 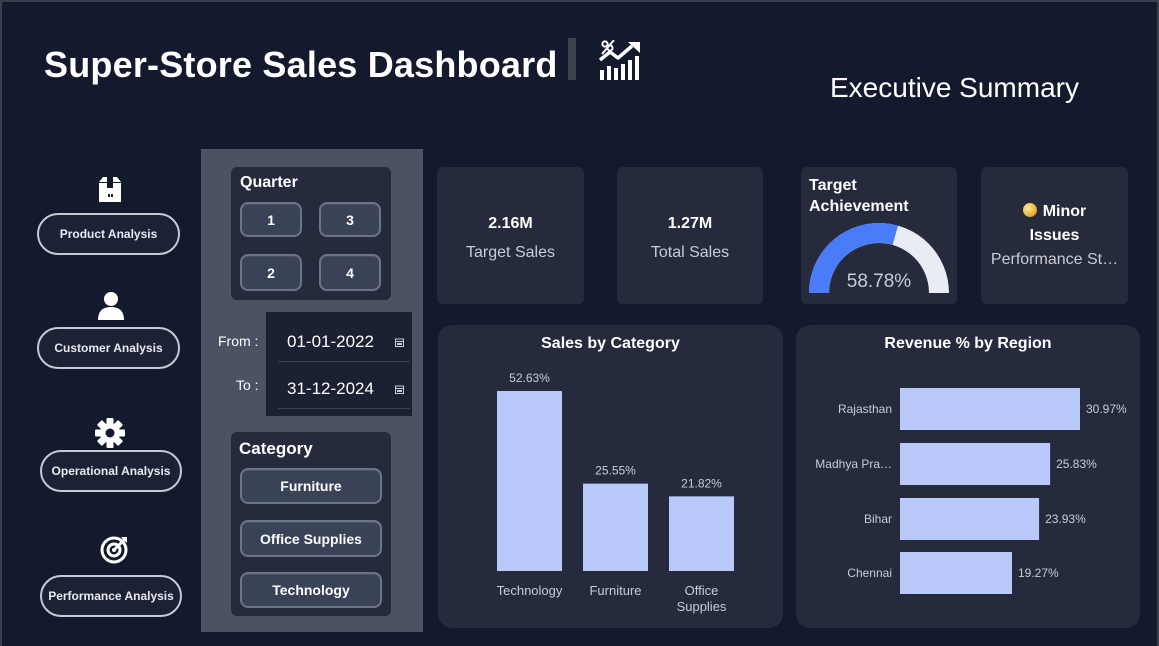 What do you see at coordinates (615, 527) in the screenshot?
I see `bar-furniture` at bounding box center [615, 527].